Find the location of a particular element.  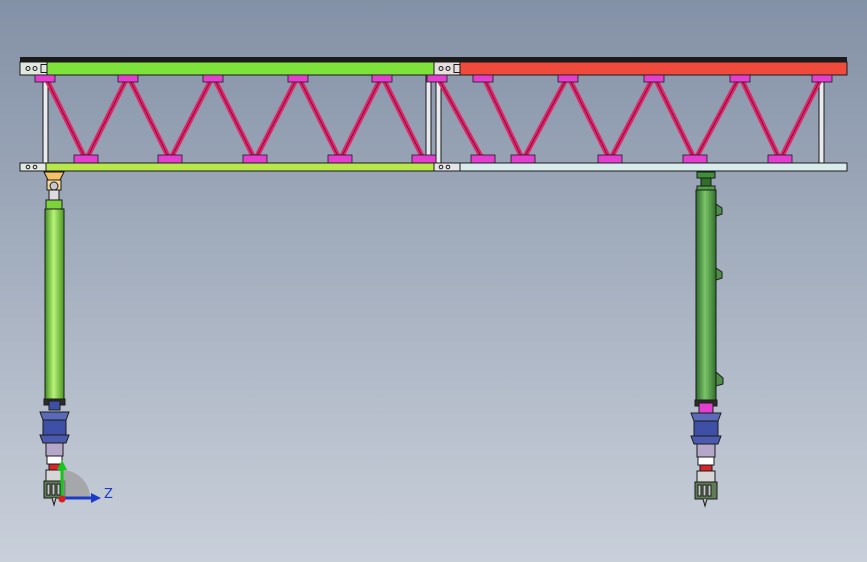

post-right is located at coordinates (821, 119).